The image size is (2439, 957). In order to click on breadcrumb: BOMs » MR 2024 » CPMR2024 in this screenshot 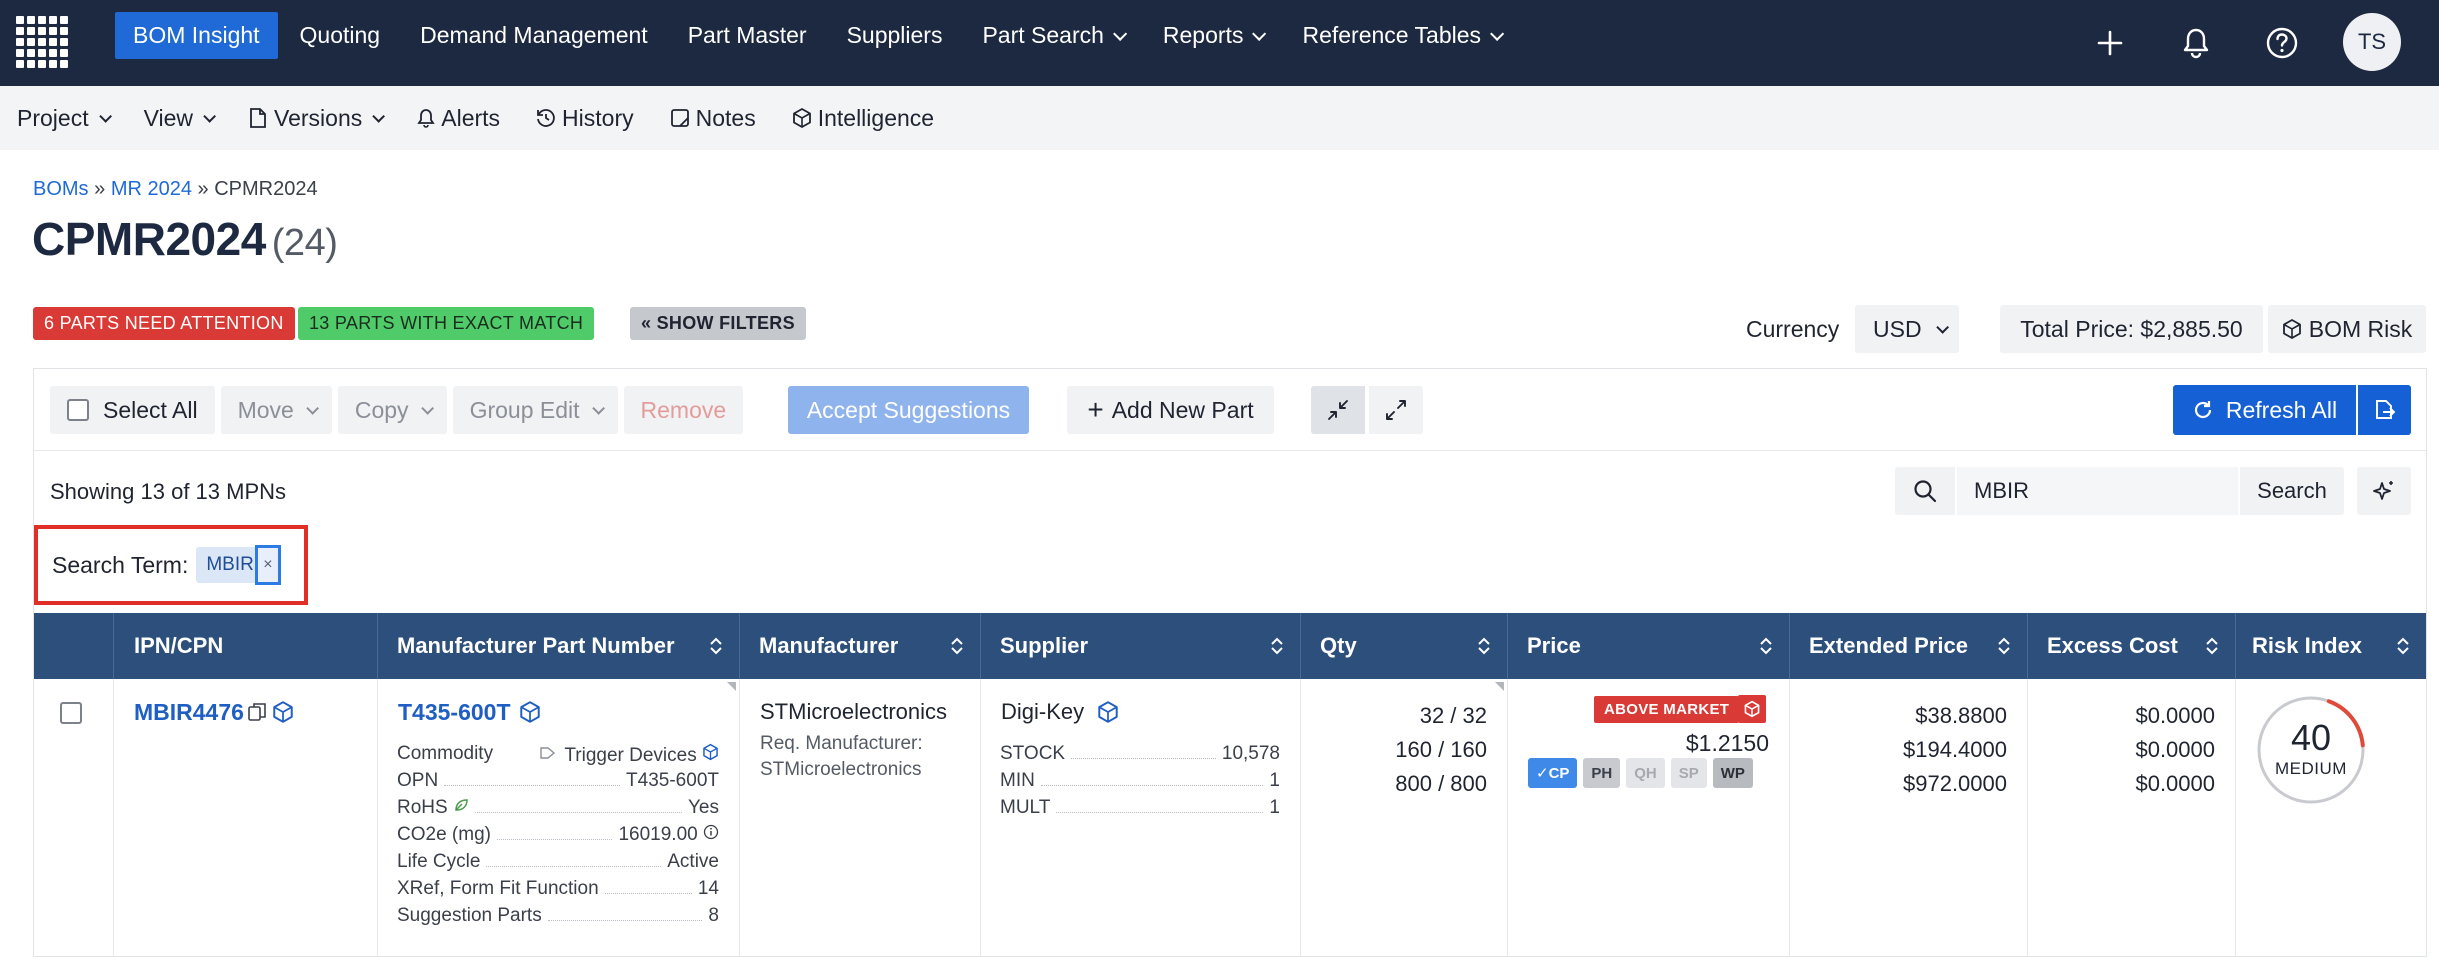, I will do `click(175, 189)`.